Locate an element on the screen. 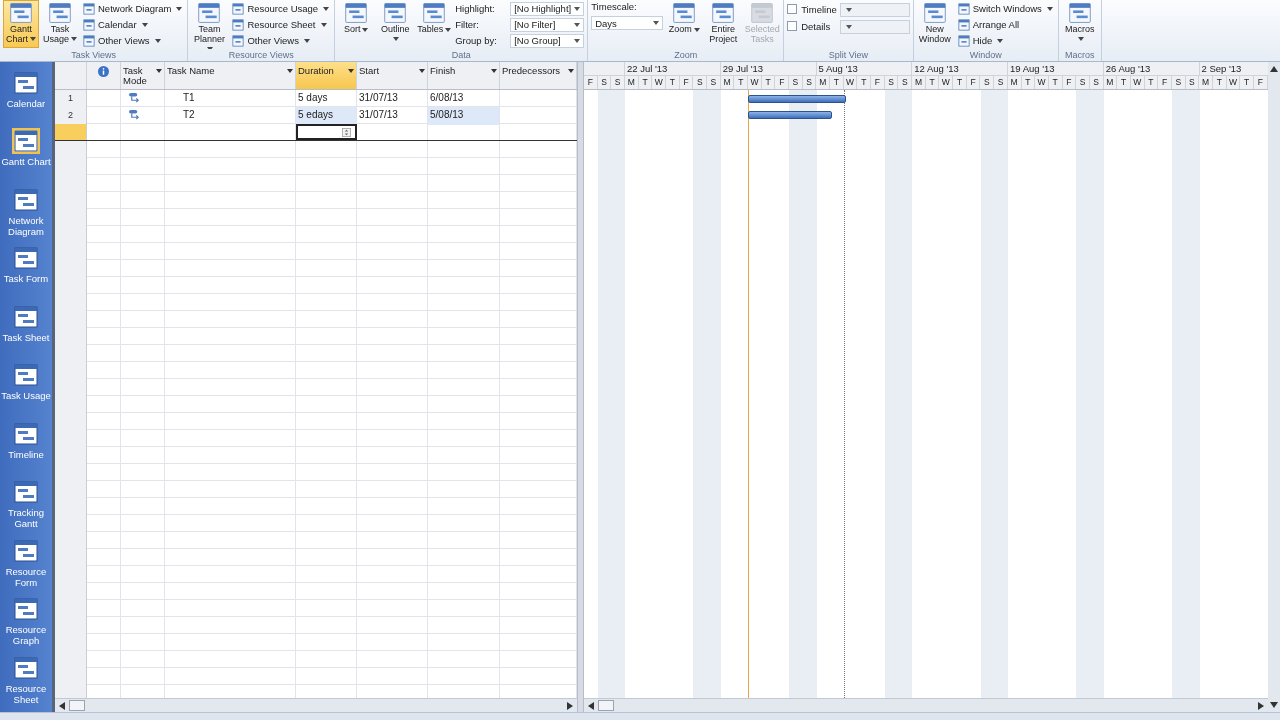 The width and height of the screenshot is (1280, 720). ribbon-button: Network Diagram is located at coordinates (133, 8).